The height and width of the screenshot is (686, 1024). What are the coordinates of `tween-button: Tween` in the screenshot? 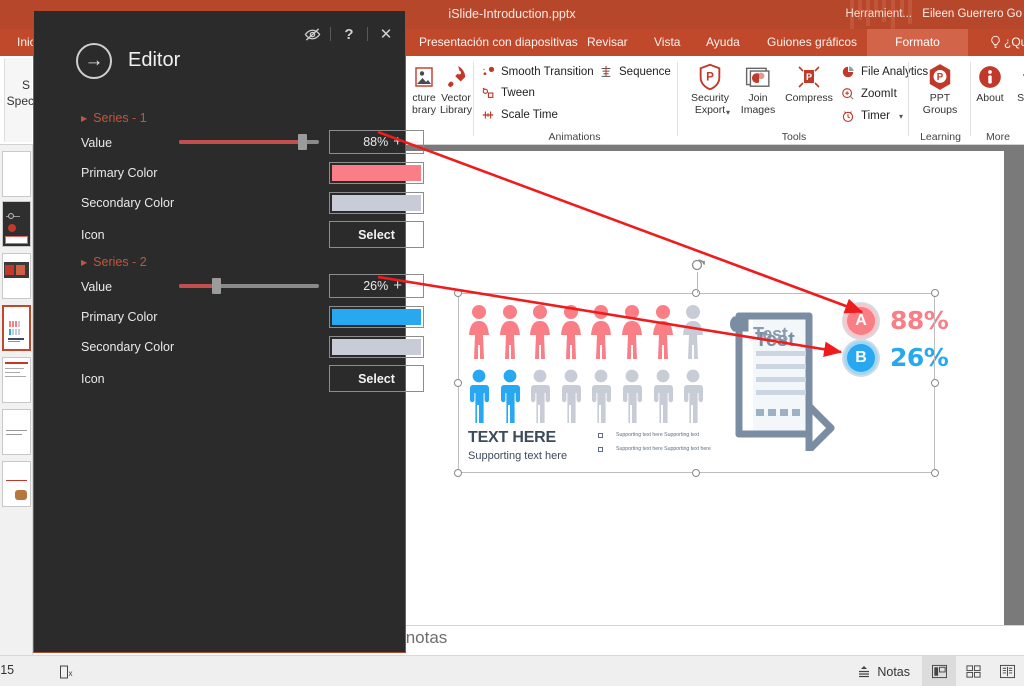 It's located at (507, 93).